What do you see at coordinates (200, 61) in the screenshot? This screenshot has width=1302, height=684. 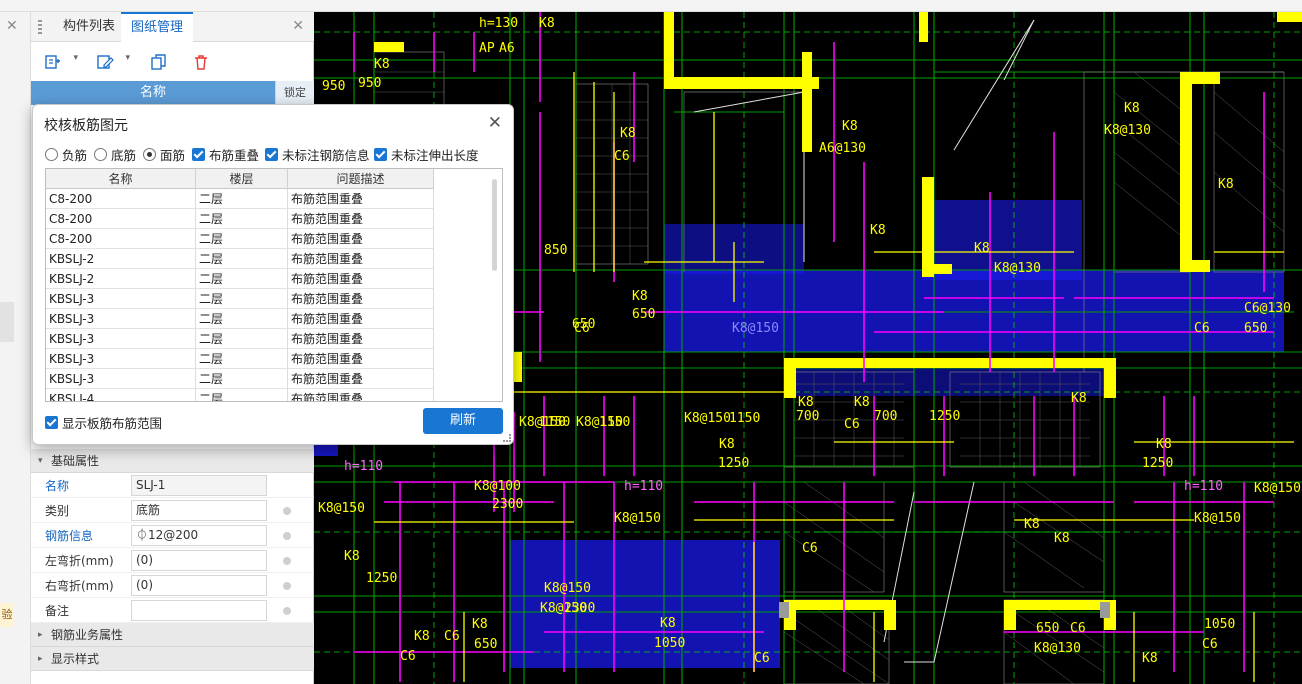 I see `delete-drawing-button` at bounding box center [200, 61].